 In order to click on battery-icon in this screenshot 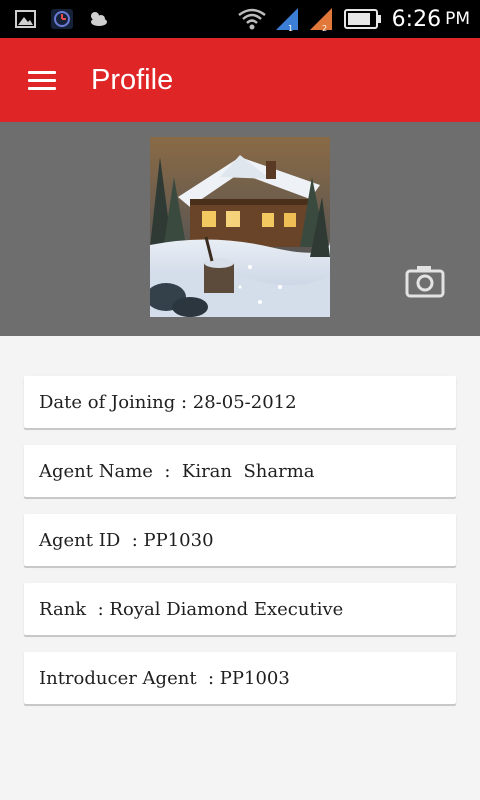, I will do `click(362, 19)`.